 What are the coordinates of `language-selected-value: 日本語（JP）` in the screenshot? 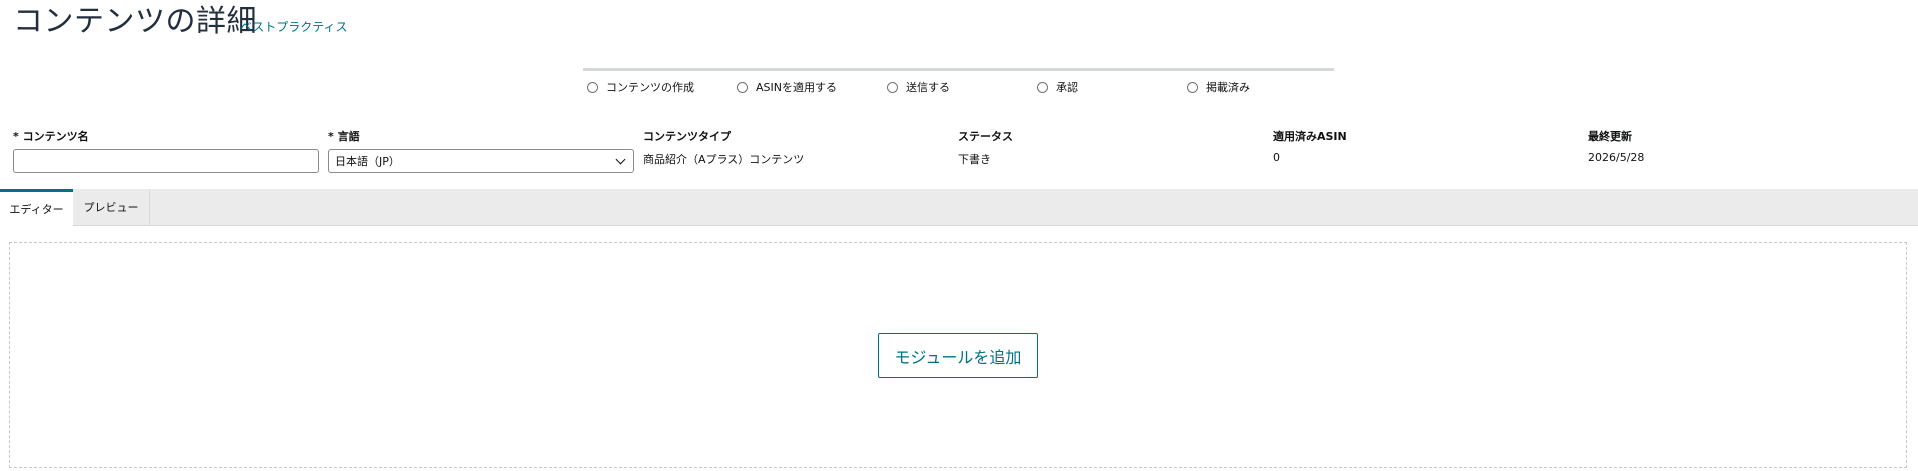 It's located at (367, 161).